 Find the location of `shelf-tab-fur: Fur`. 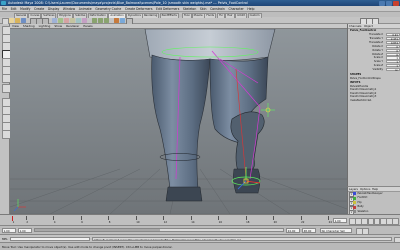

shelf-tab-fur: Fur is located at coordinates (221, 15).